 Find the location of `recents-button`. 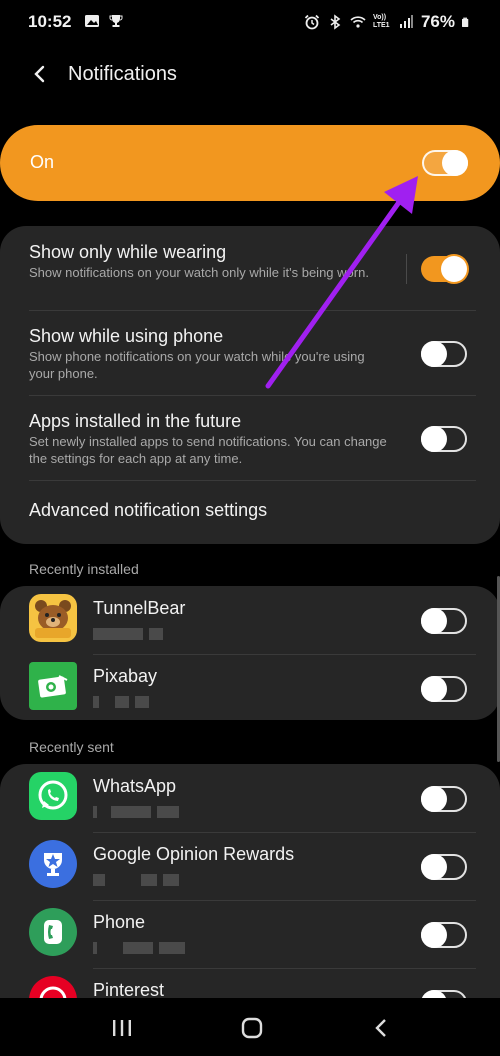

recents-button is located at coordinates (122, 1028).